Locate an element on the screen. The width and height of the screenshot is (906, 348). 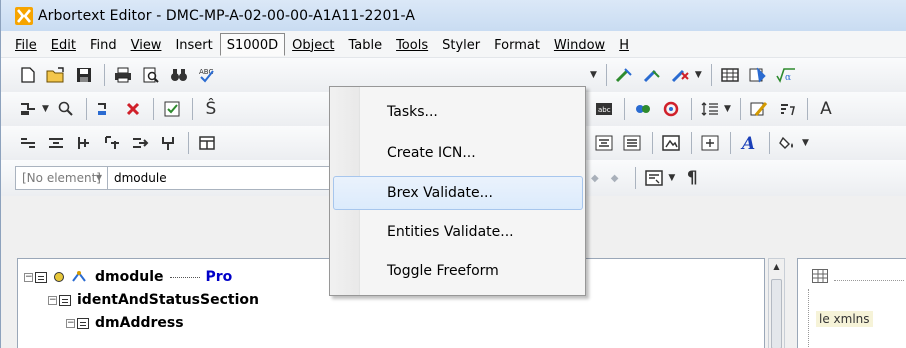
spell-check-icon: ABC is located at coordinates (207, 75).